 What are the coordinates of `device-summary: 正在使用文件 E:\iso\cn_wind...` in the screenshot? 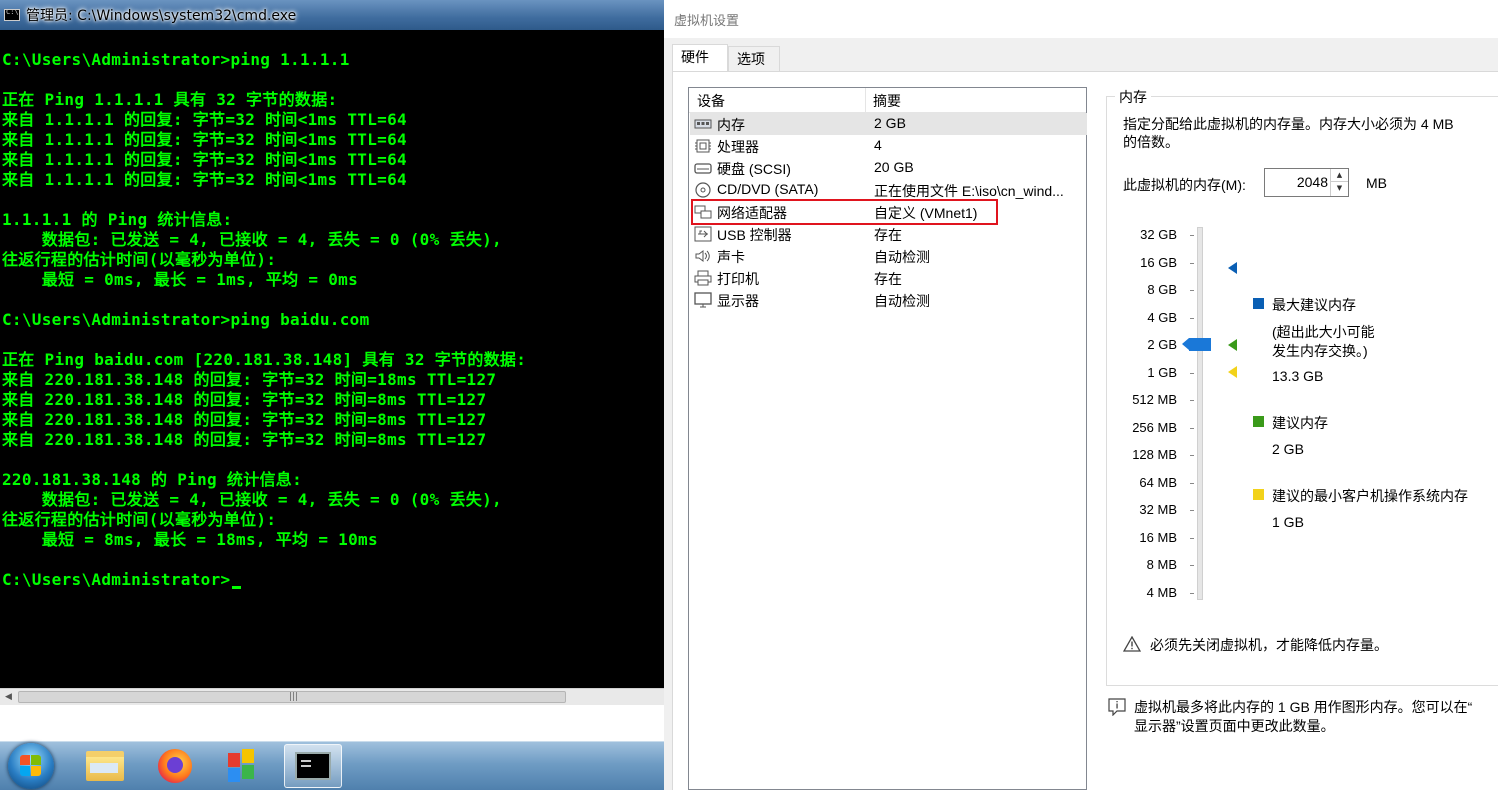 It's located at (969, 191).